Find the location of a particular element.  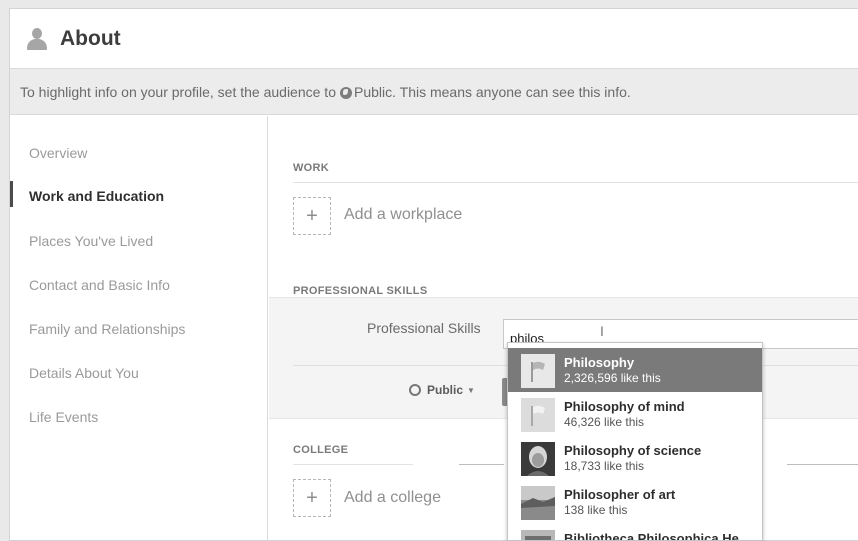

privacy-label: Public is located at coordinates (445, 390).